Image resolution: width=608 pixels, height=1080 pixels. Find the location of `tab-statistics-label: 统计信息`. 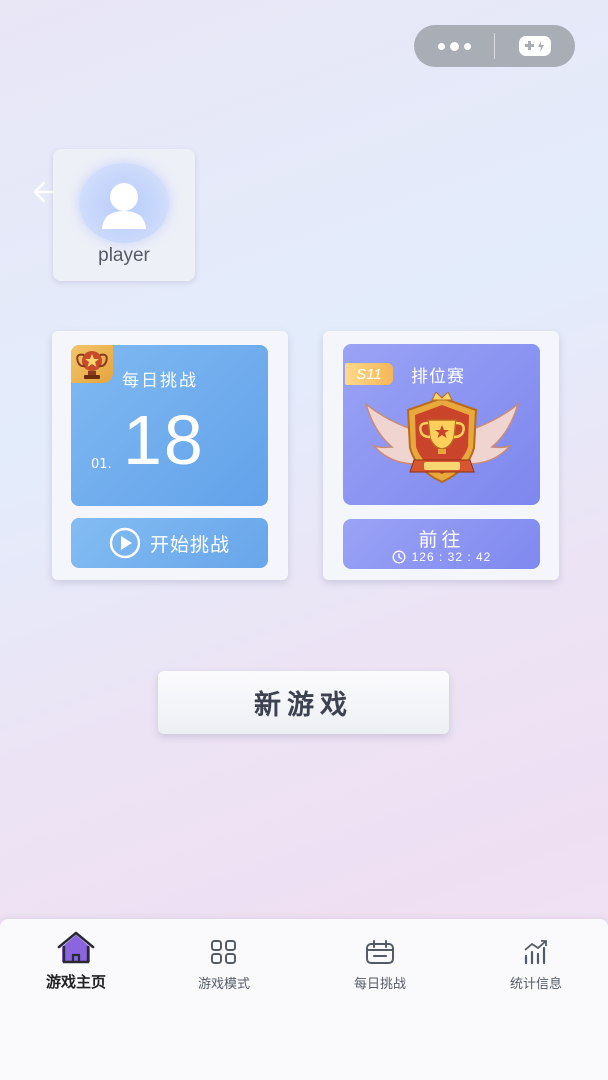

tab-statistics-label: 统计信息 is located at coordinates (535, 984).